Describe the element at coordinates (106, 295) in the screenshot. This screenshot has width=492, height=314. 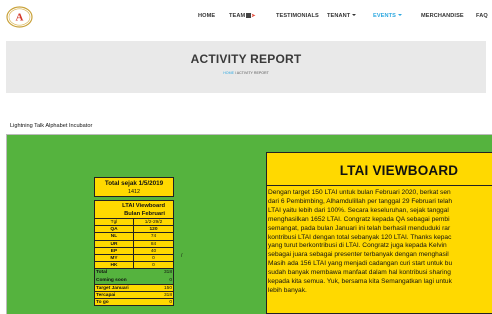
I see `summary-label: Tercapai` at that location.